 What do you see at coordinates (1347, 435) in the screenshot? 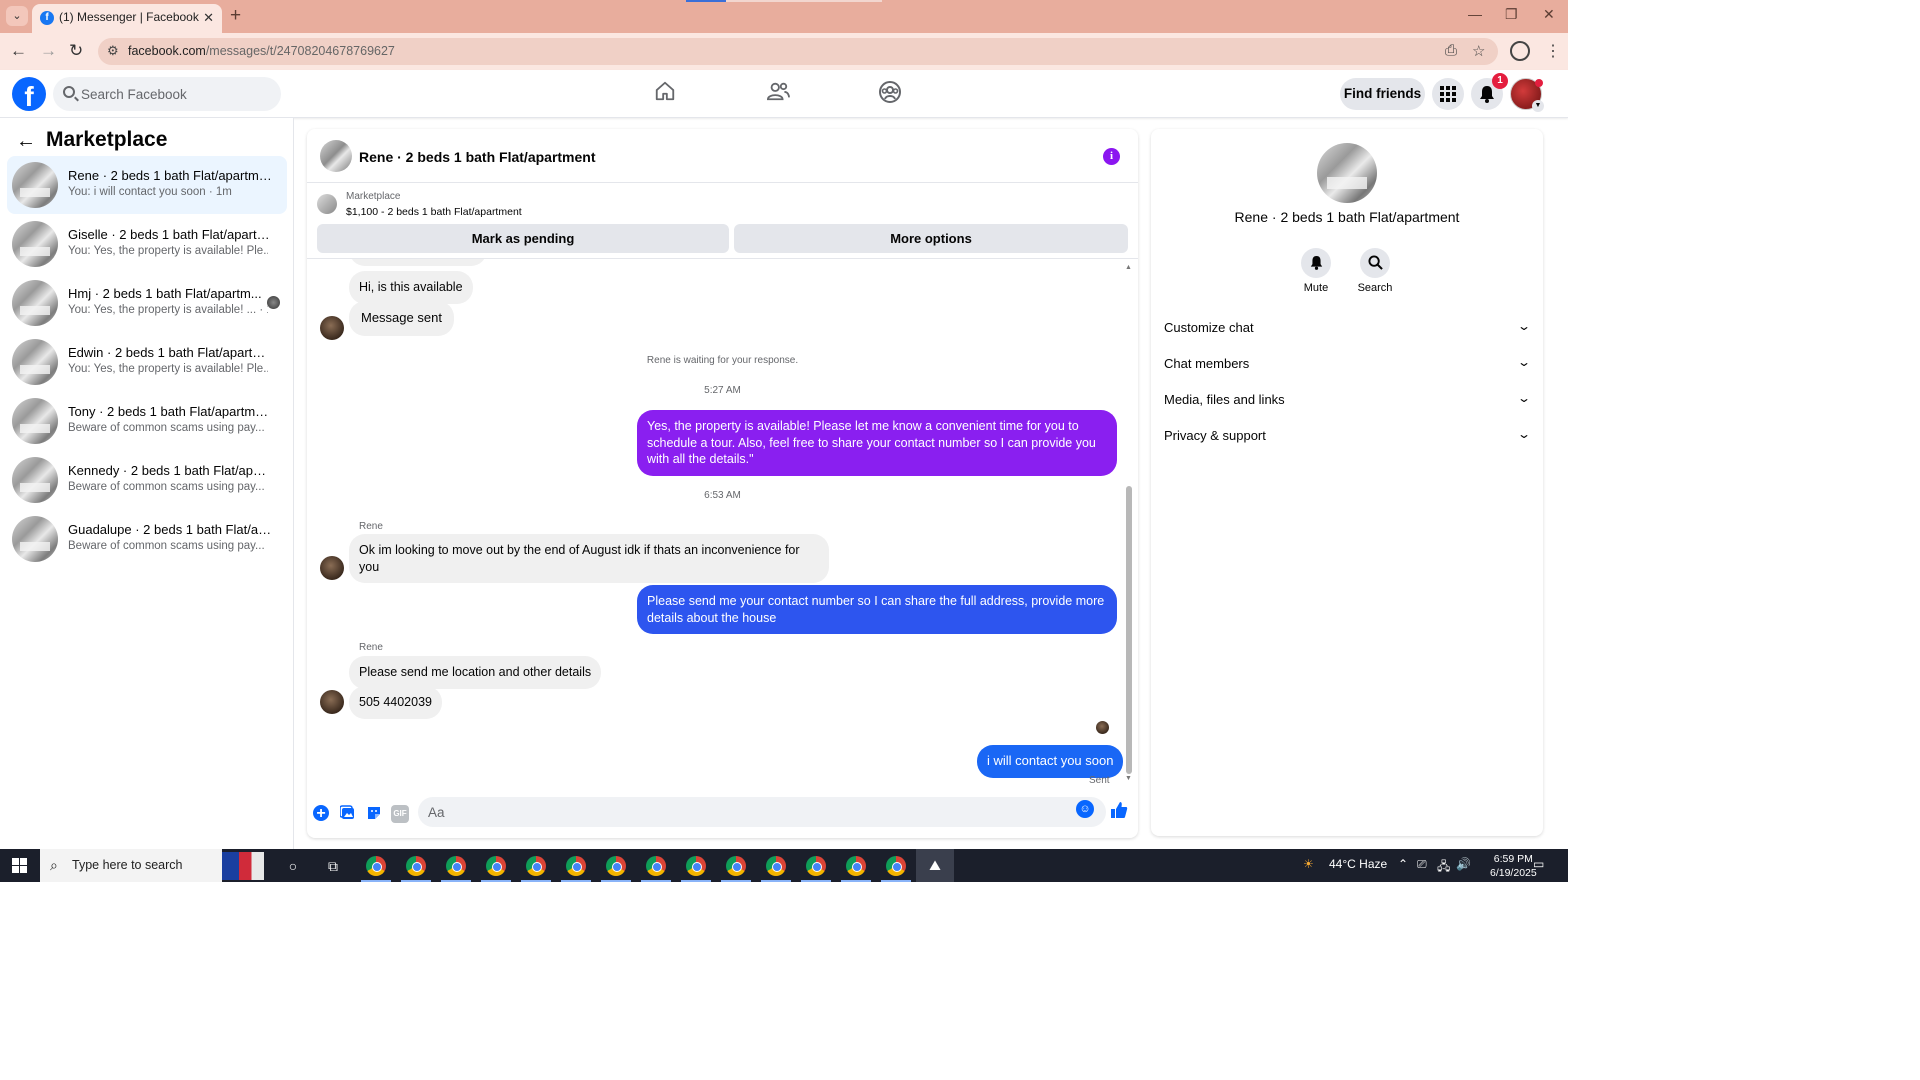
I see `section-privacy-support: Privacy & support ⌄` at bounding box center [1347, 435].